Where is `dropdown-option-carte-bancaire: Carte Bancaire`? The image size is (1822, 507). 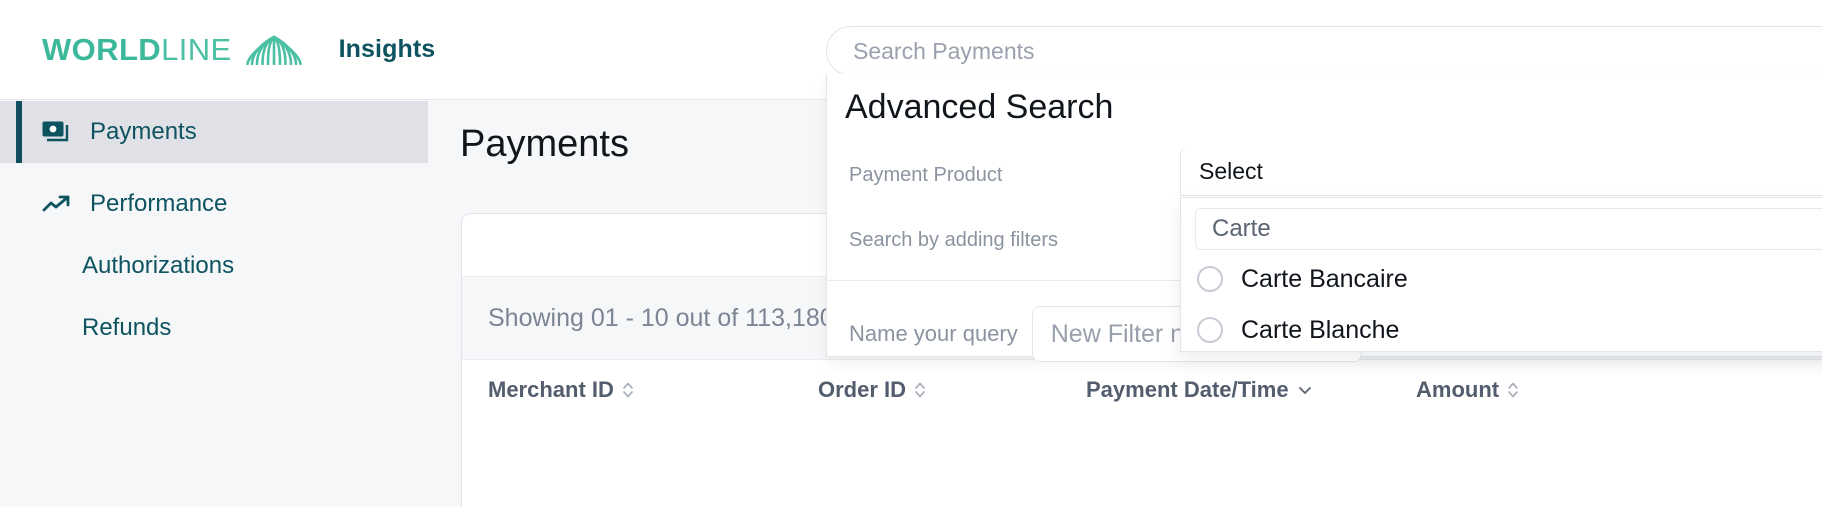
dropdown-option-carte-bancaire: Carte Bancaire is located at coordinates (1302, 279).